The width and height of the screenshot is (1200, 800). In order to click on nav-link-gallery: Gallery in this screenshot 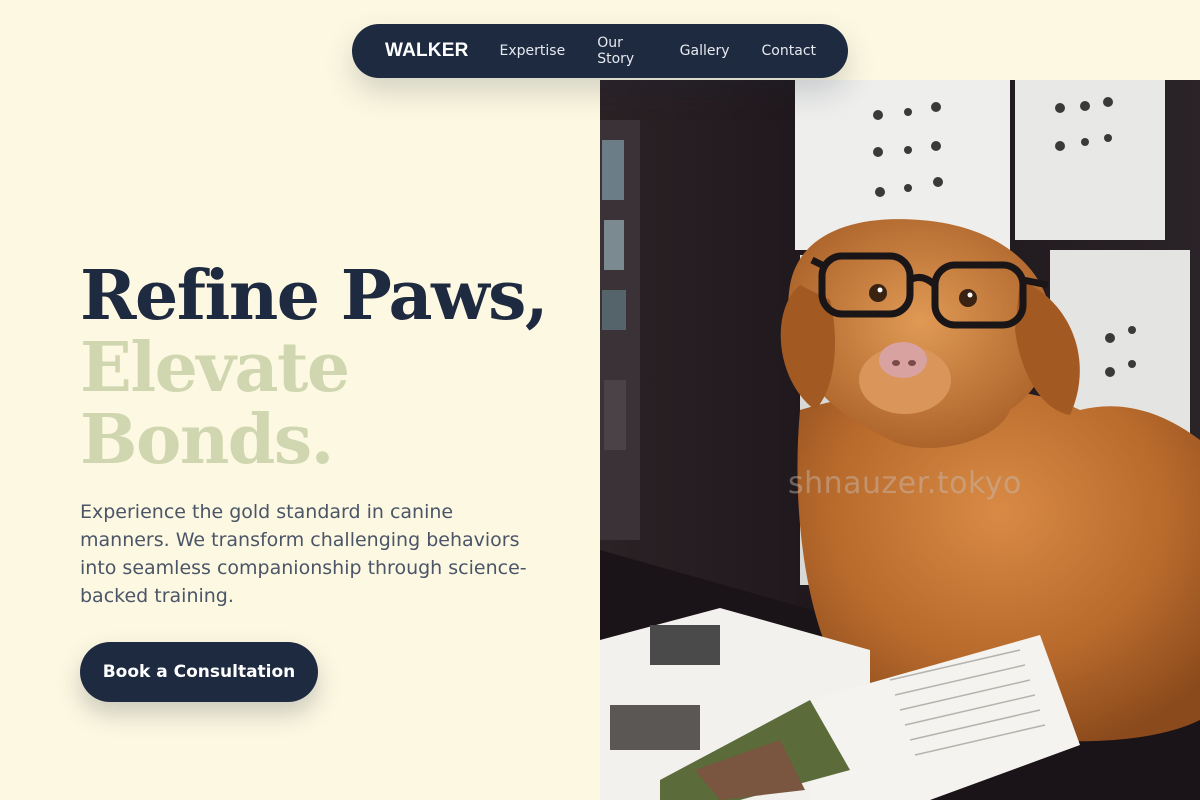, I will do `click(705, 51)`.